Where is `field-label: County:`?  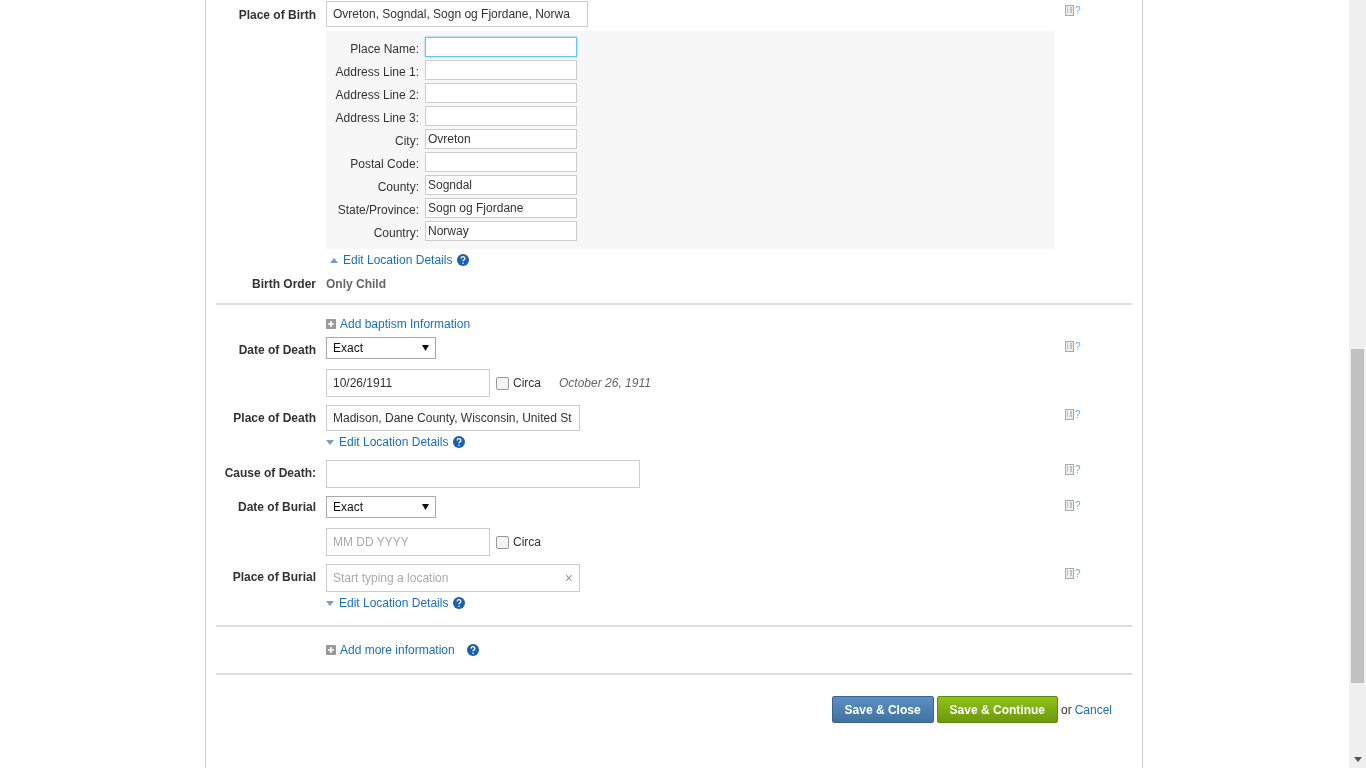
field-label: County: is located at coordinates (397, 186).